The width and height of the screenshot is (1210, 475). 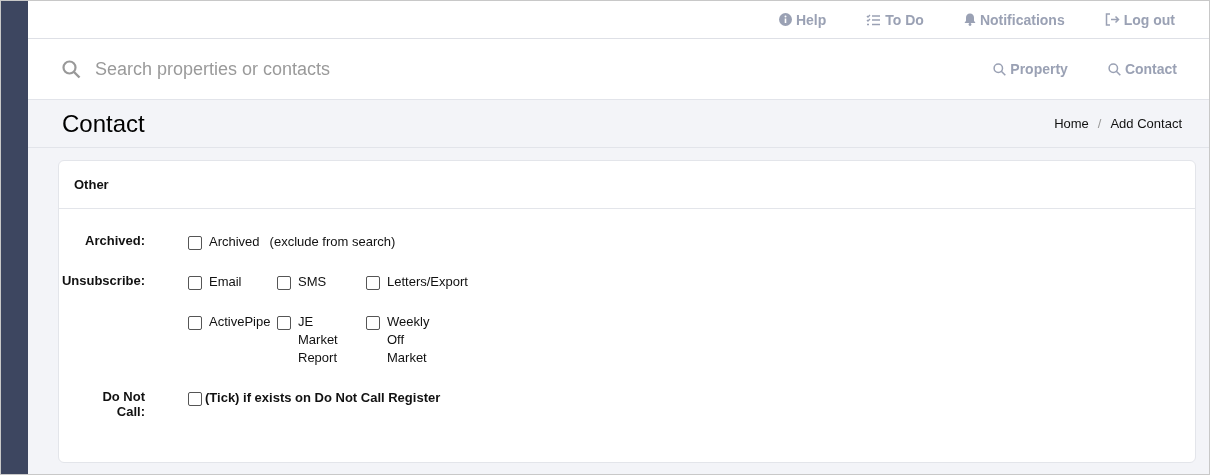 What do you see at coordinates (523, 69) in the screenshot?
I see `search-input: Search properties or contacts` at bounding box center [523, 69].